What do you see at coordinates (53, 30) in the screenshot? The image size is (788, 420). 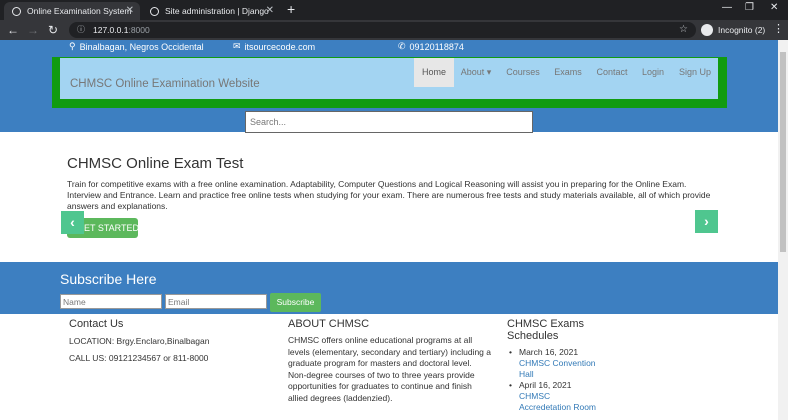 I see `reload-icon: ↻` at bounding box center [53, 30].